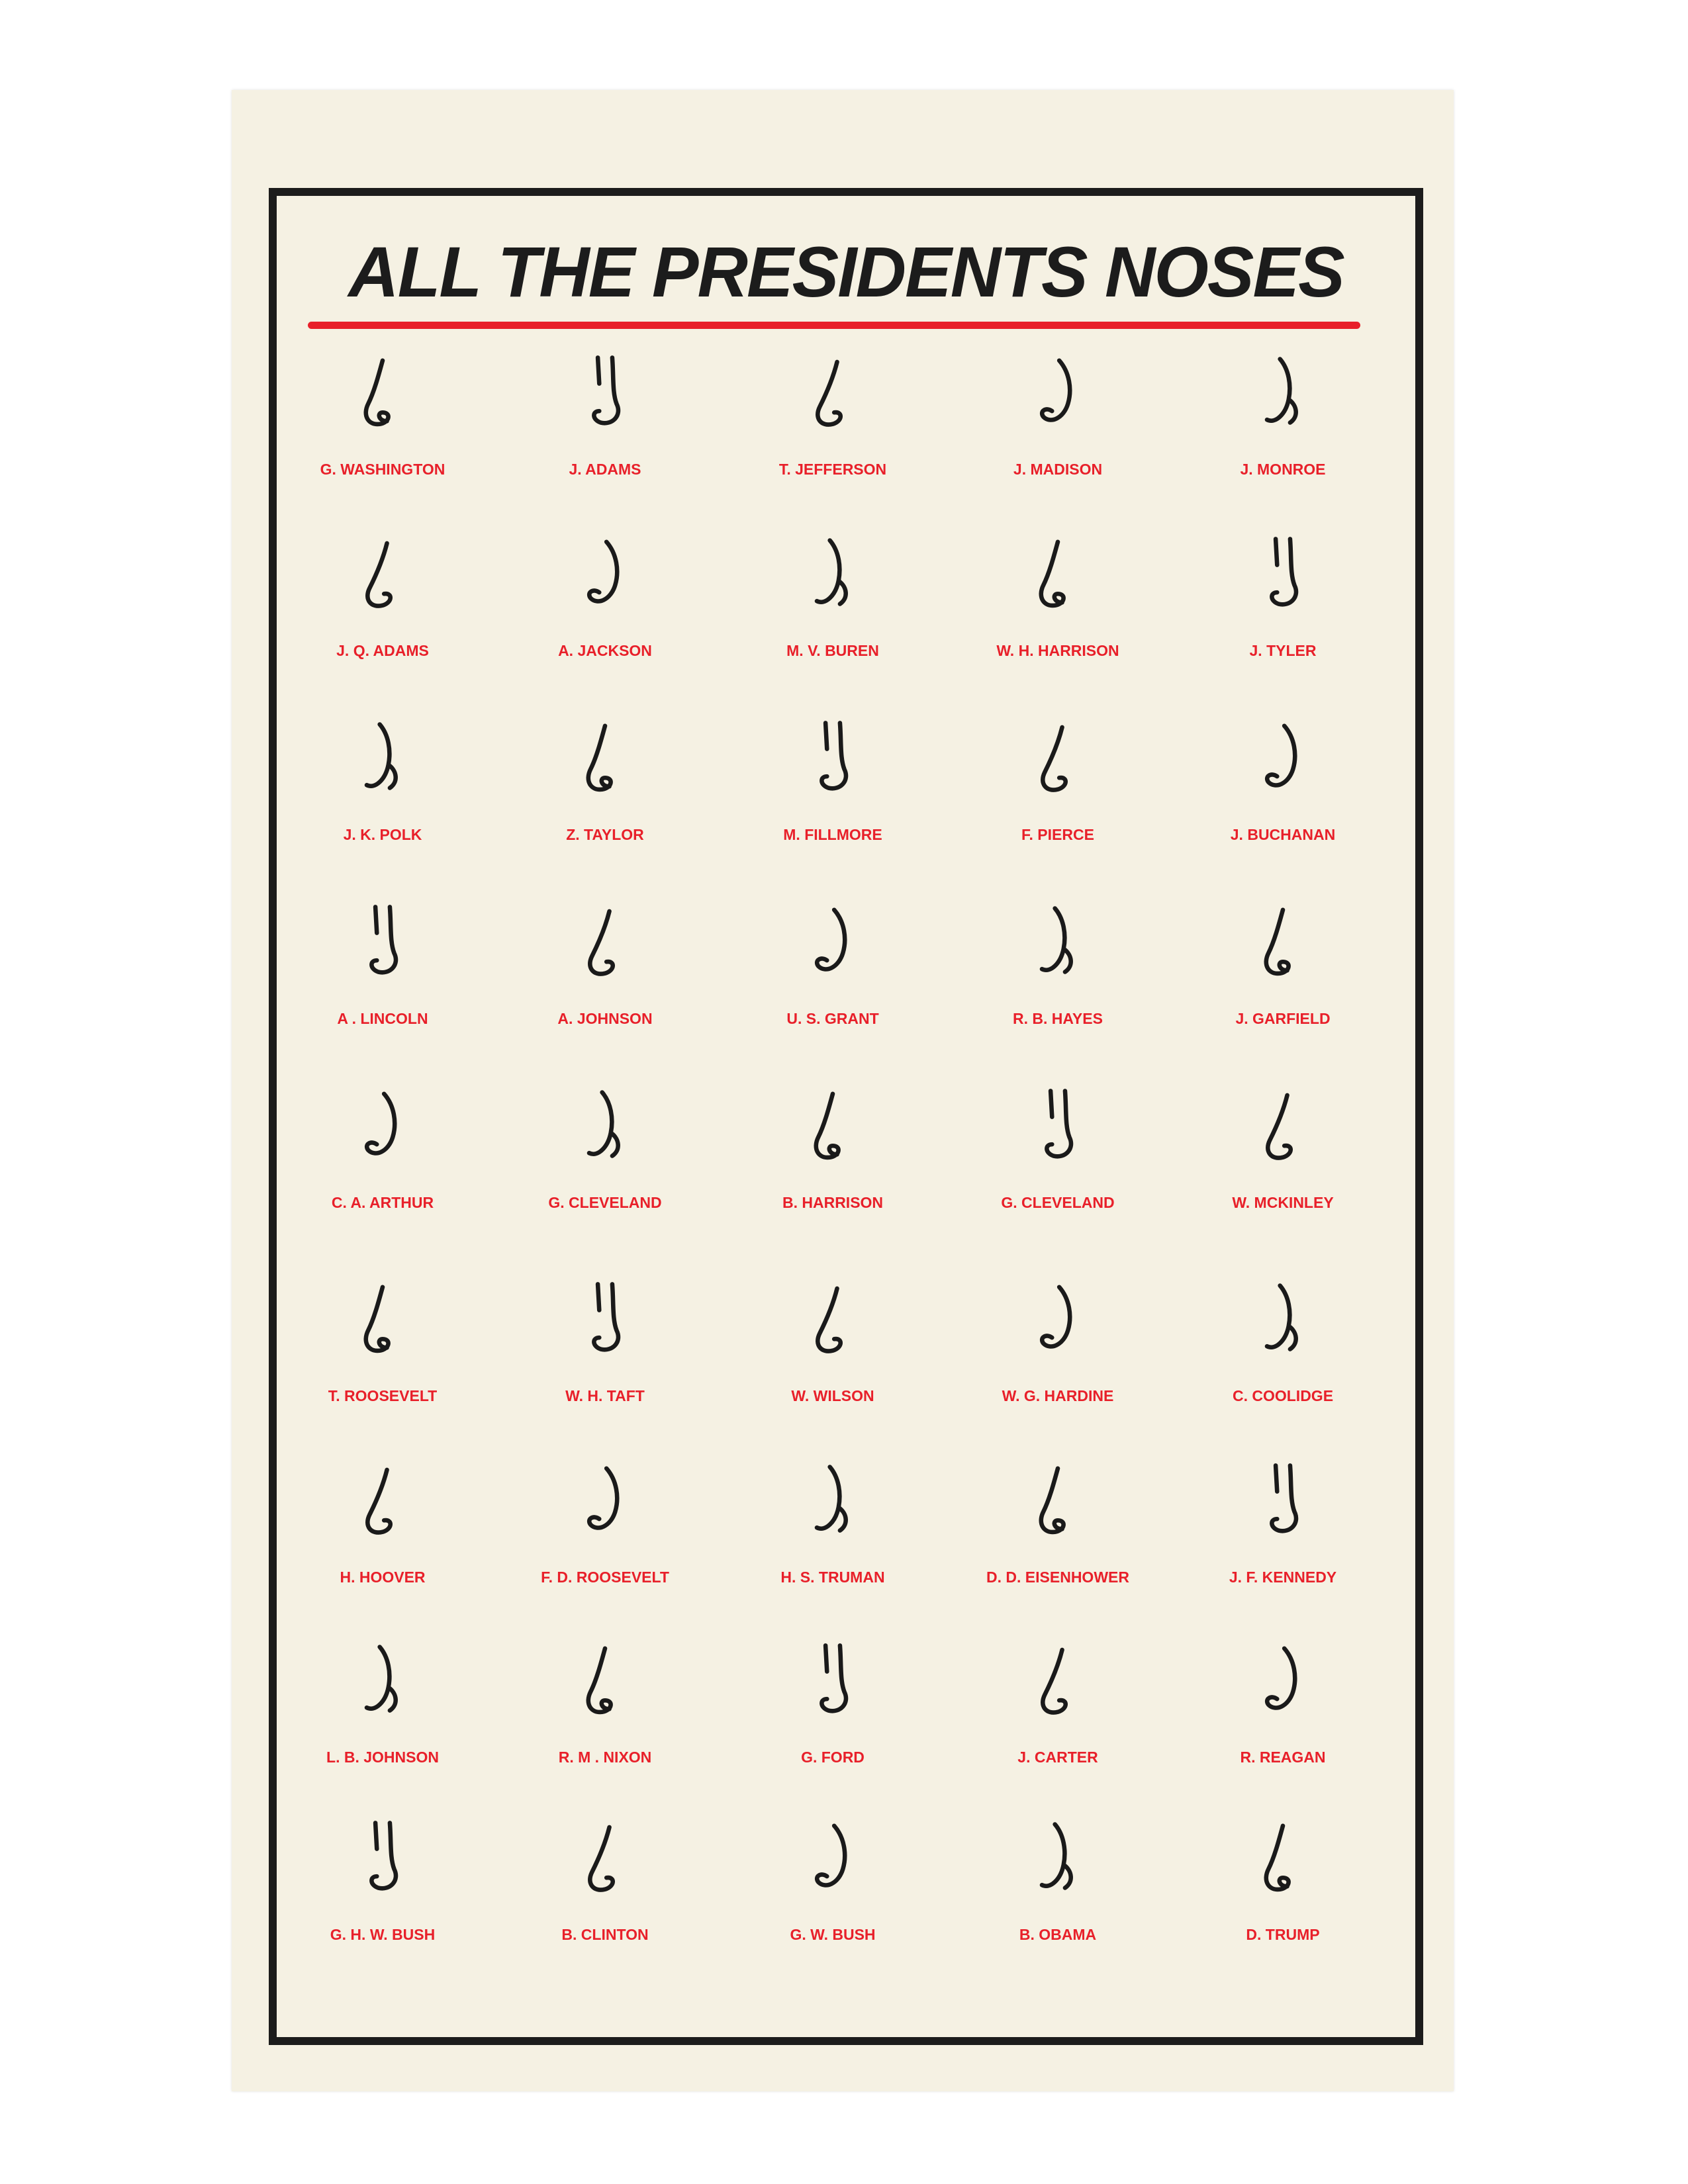 Image resolution: width=1688 pixels, height=2184 pixels. What do you see at coordinates (382, 1757) in the screenshot?
I see `president-name-label: L. B. JOHNSON` at bounding box center [382, 1757].